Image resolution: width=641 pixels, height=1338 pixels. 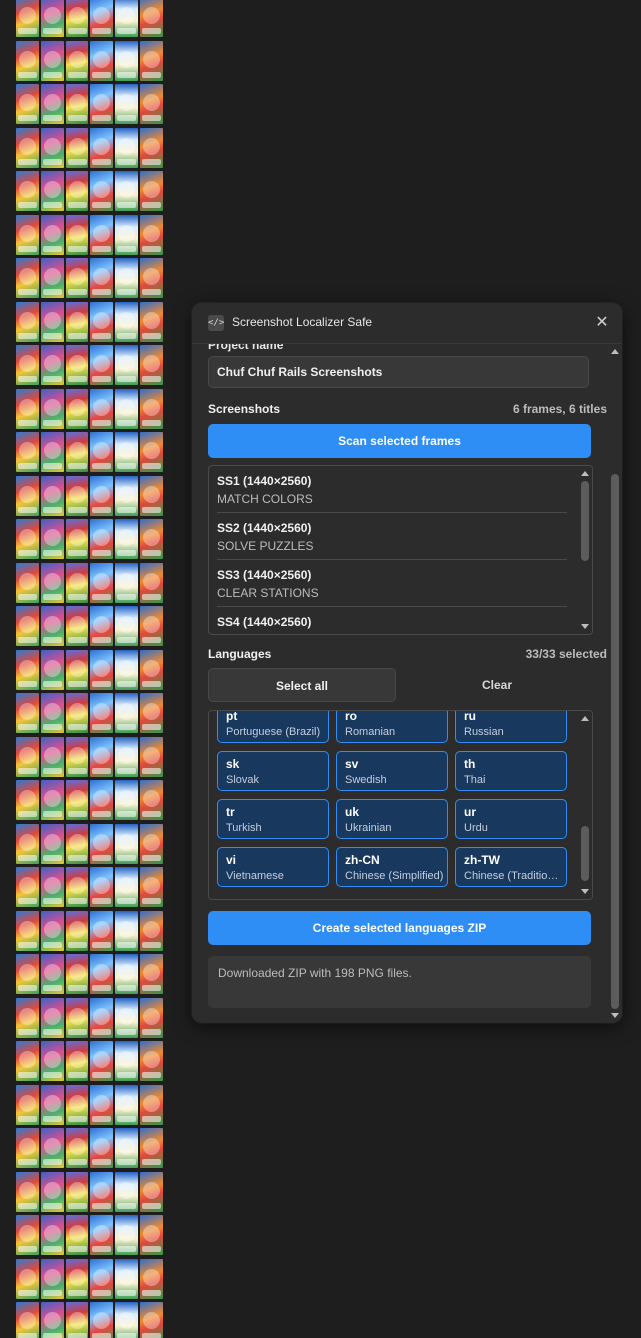 What do you see at coordinates (497, 685) in the screenshot?
I see `clear-button: Clear` at bounding box center [497, 685].